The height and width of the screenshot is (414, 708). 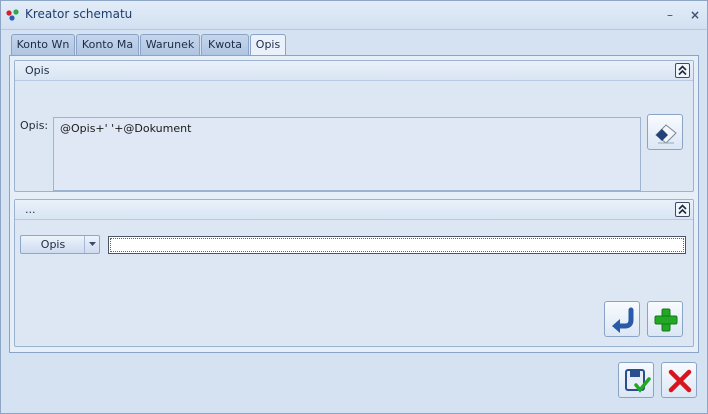 What do you see at coordinates (347, 154) in the screenshot?
I see `opis-textarea: @Opis+' '+@Dokument` at bounding box center [347, 154].